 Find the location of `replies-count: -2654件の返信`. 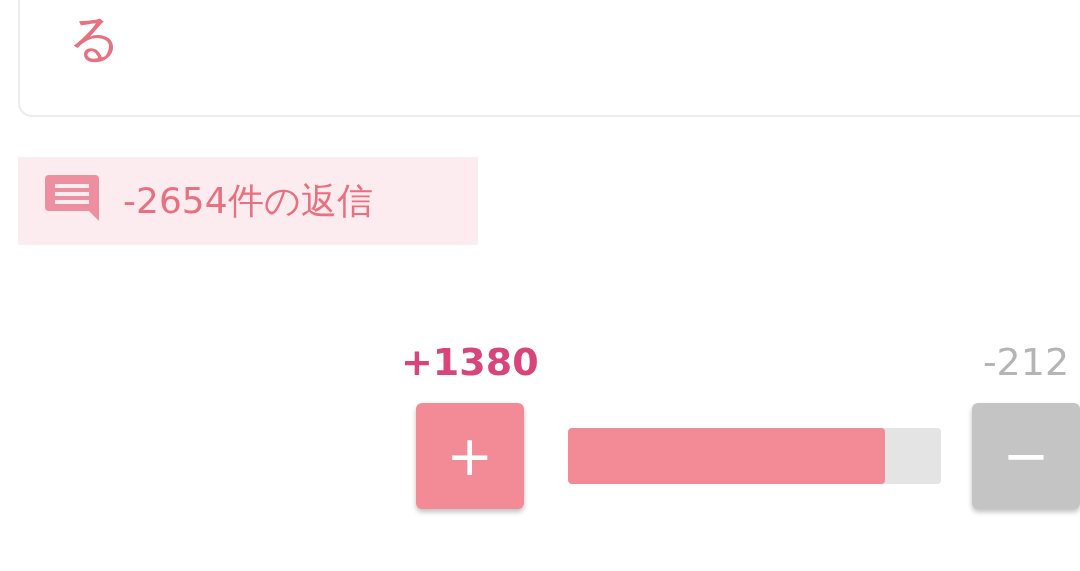

replies-count: -2654件の返信 is located at coordinates (248, 201).